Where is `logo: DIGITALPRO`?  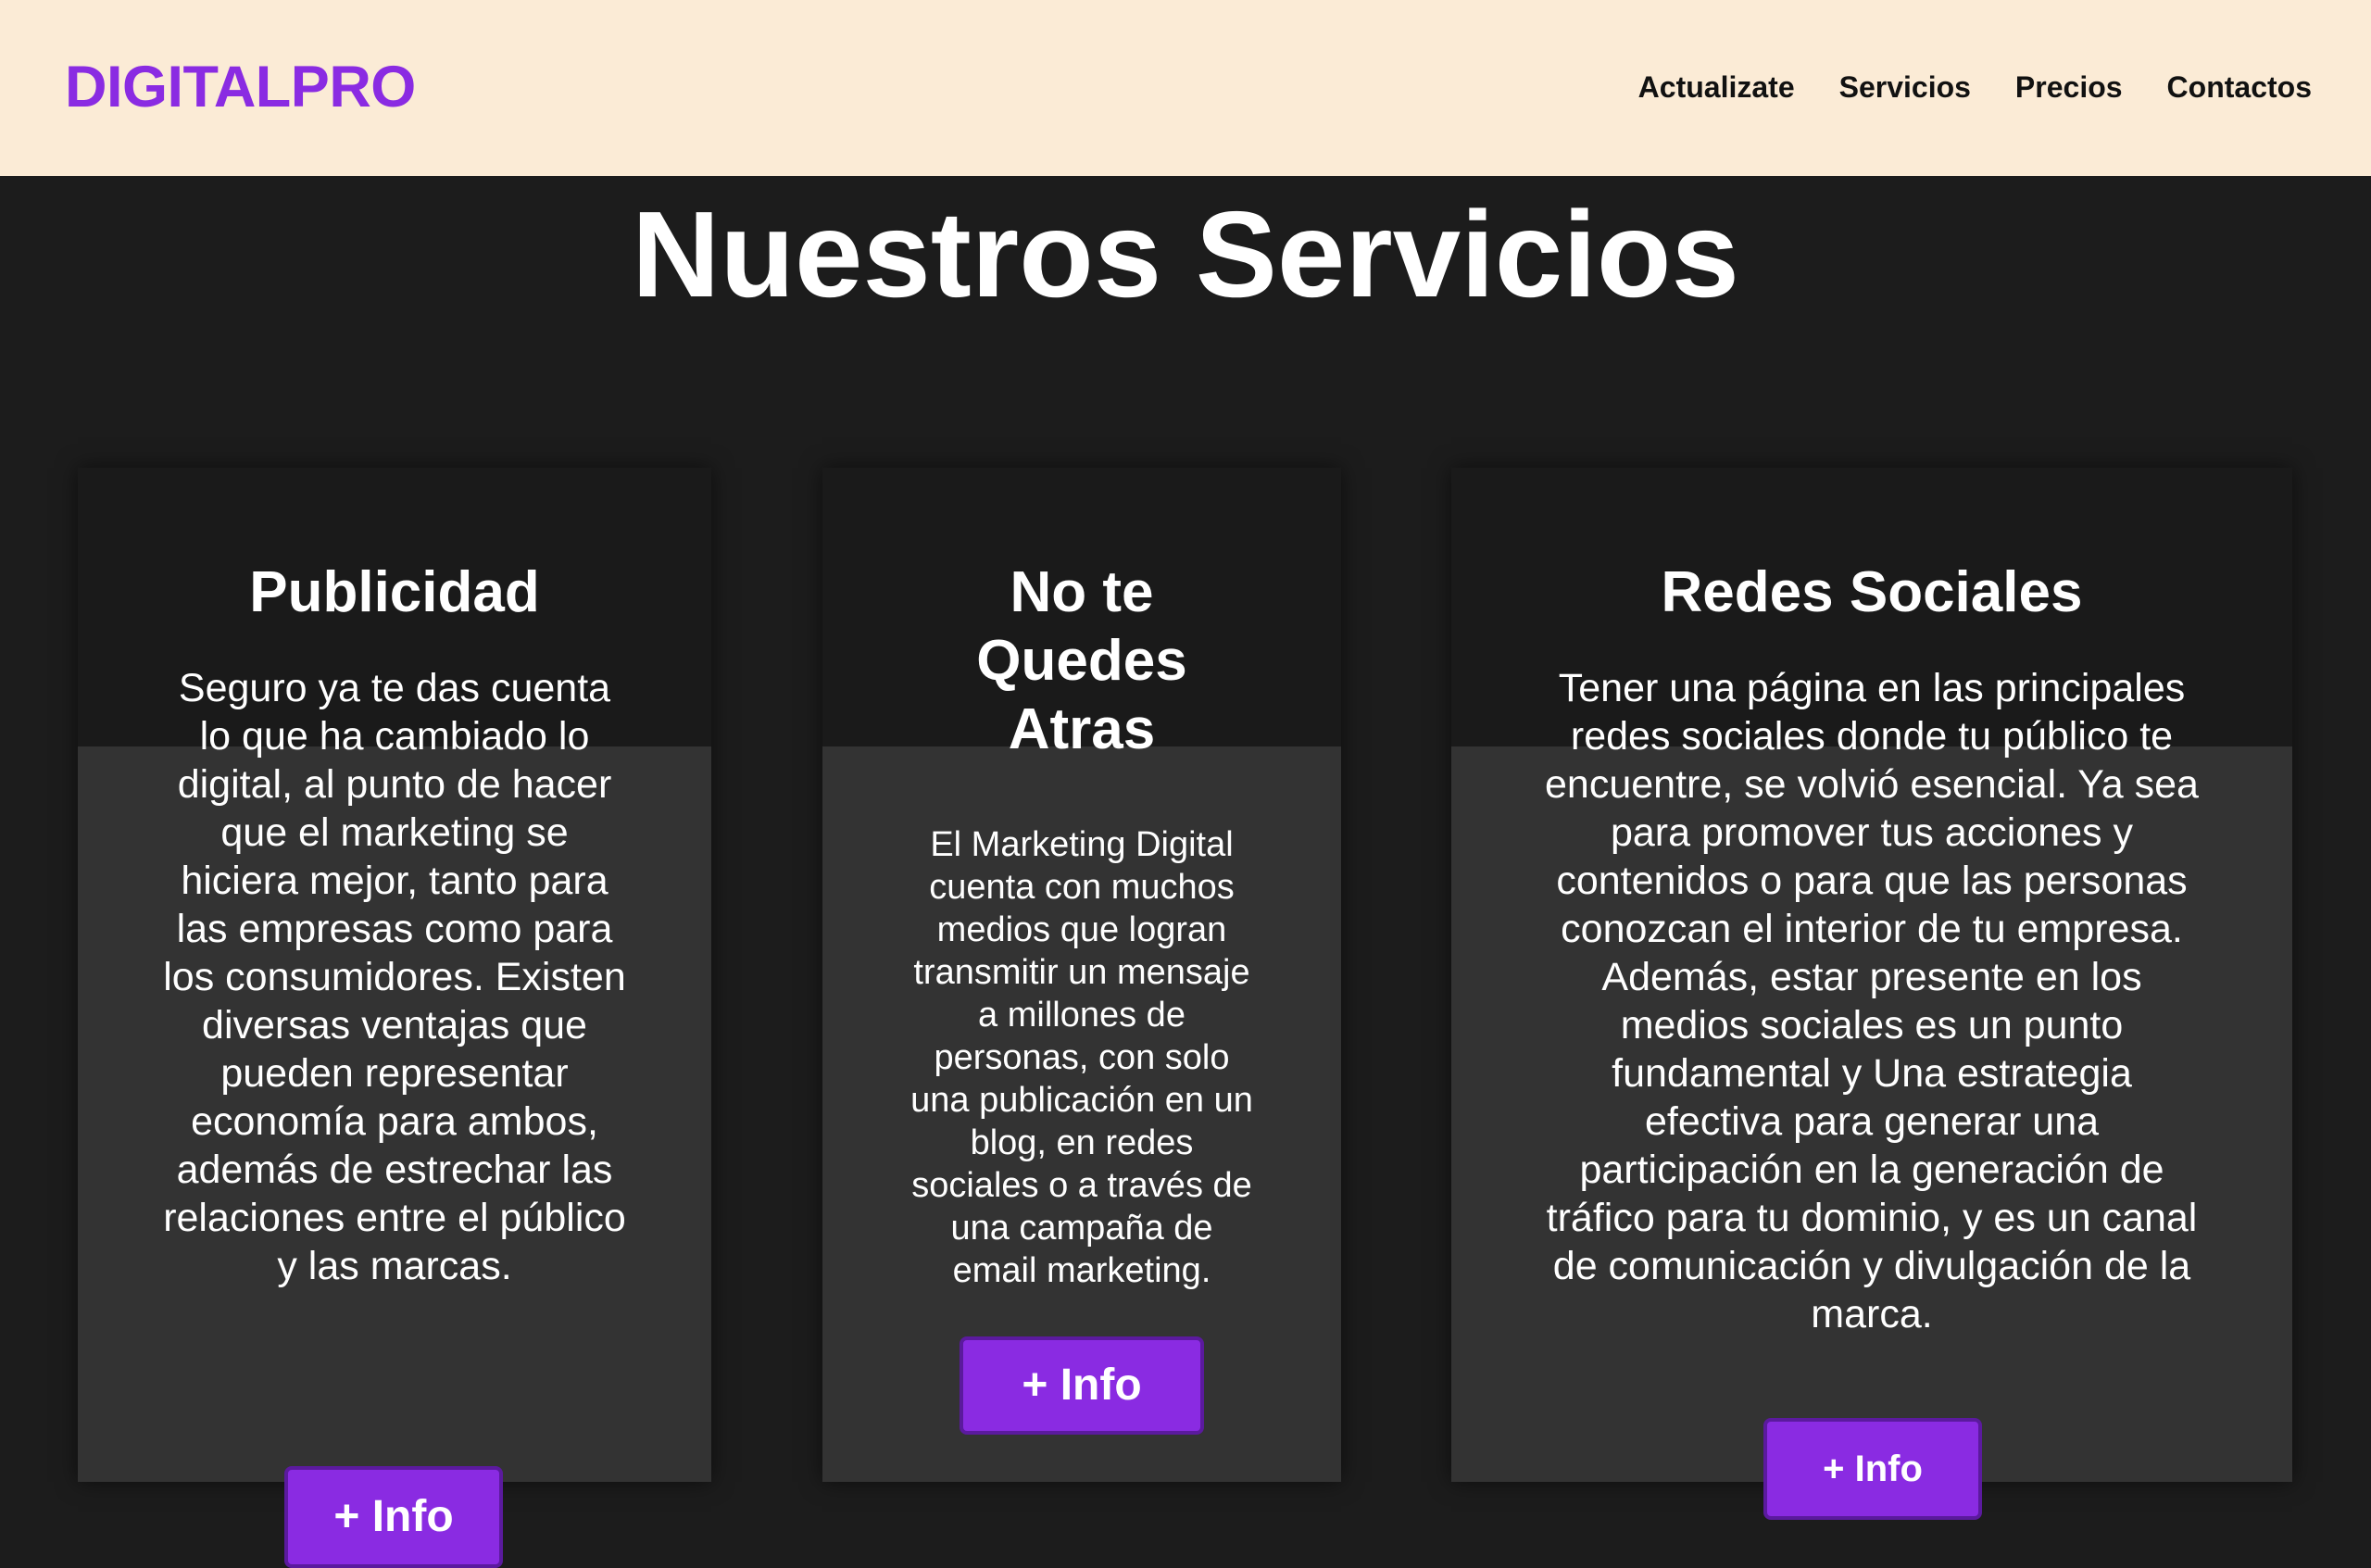
logo: DIGITALPRO is located at coordinates (240, 87).